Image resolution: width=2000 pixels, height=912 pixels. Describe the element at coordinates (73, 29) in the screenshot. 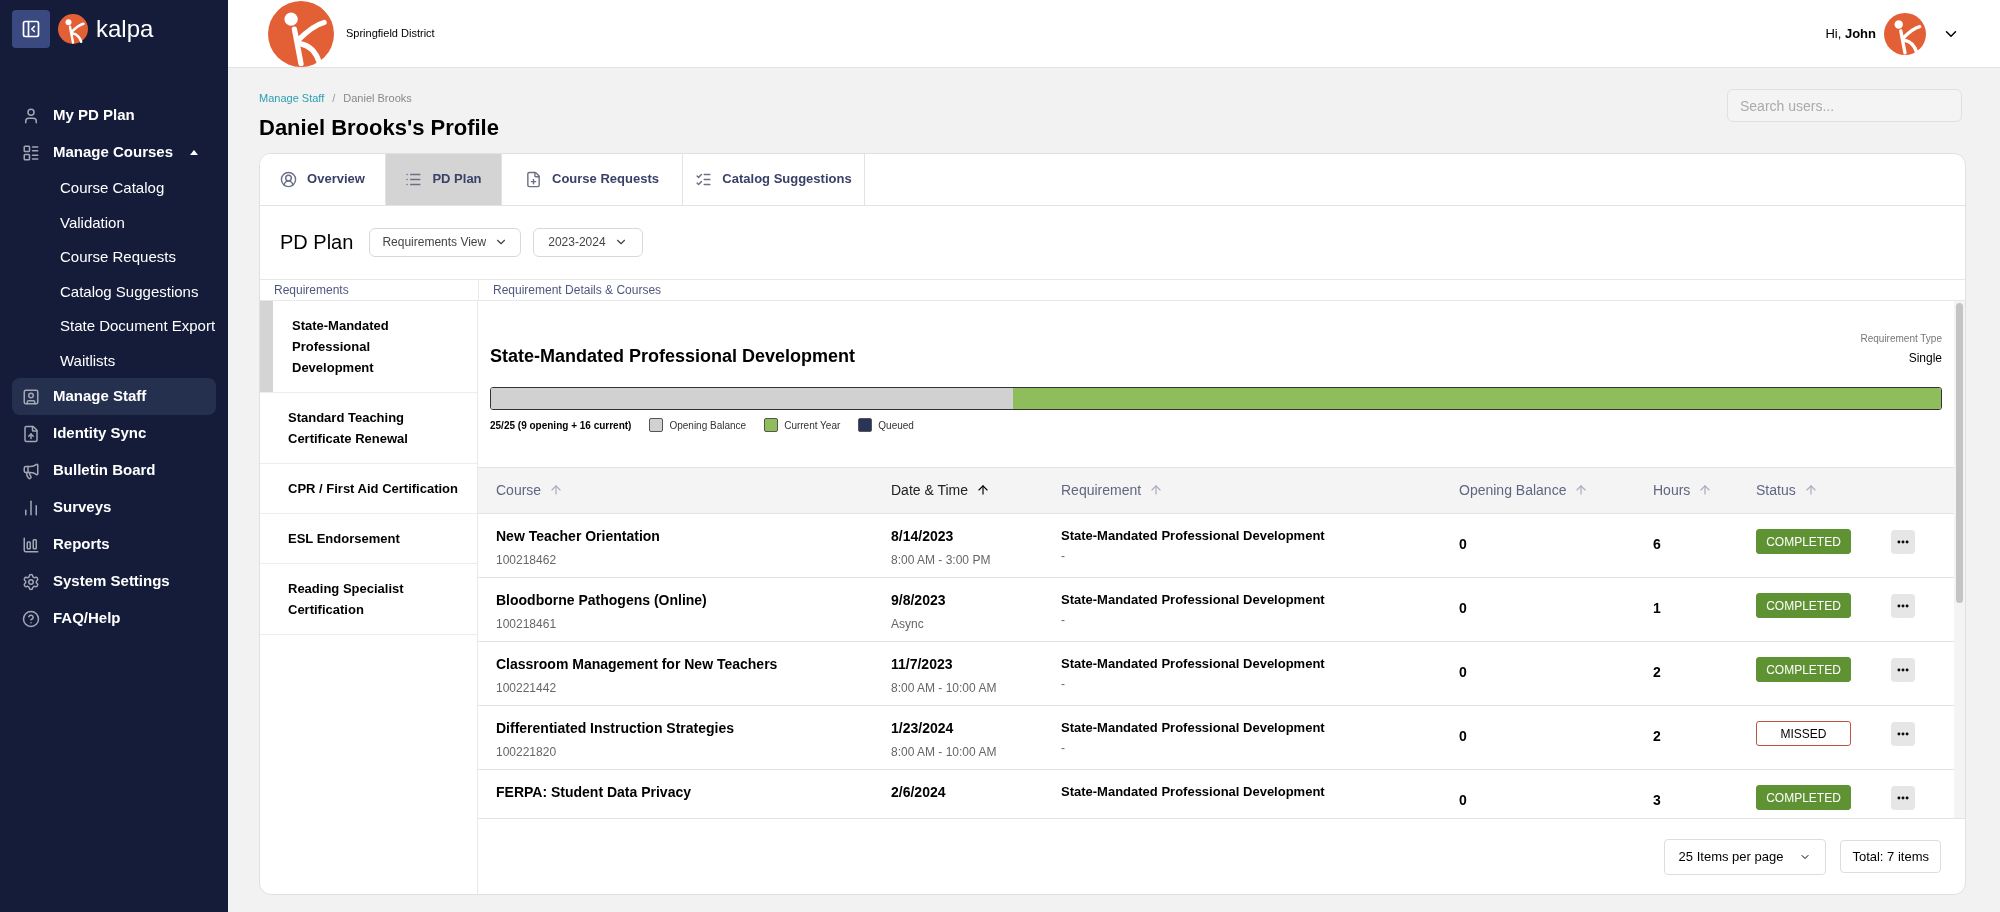

I see `brand-logo-icon` at that location.